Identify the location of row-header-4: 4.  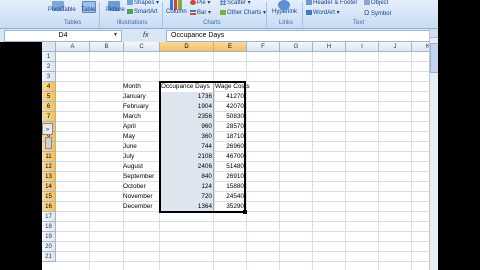
(49, 87).